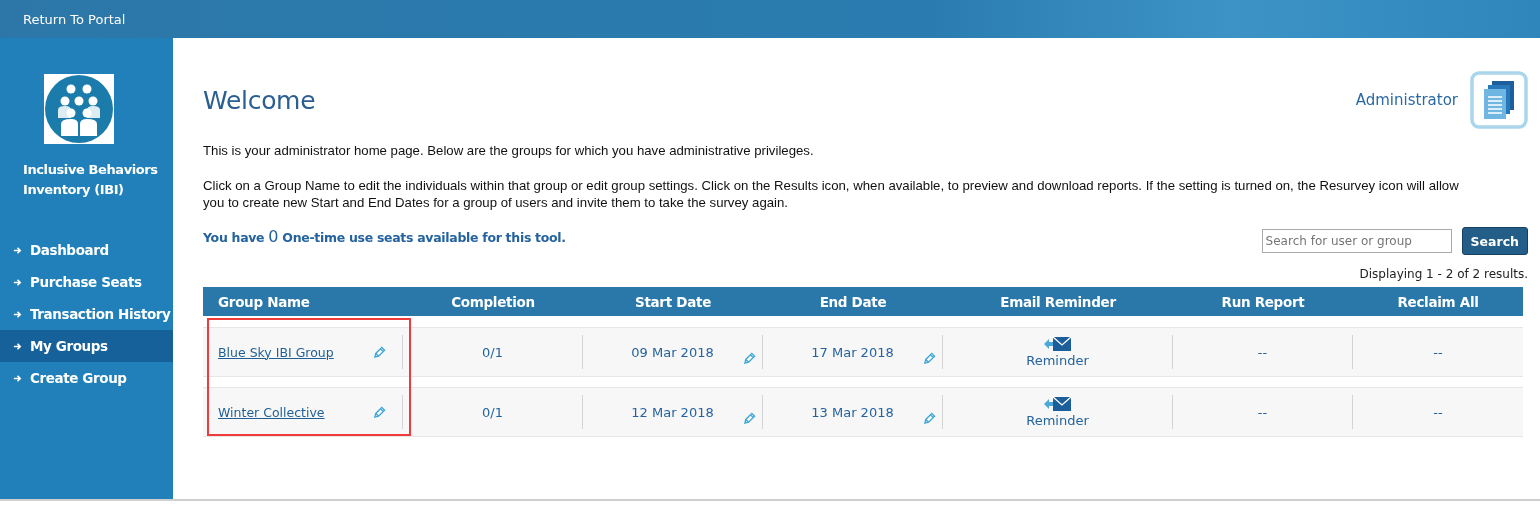 The image size is (1540, 511). What do you see at coordinates (673, 301) in the screenshot?
I see `column-header: Start Date` at bounding box center [673, 301].